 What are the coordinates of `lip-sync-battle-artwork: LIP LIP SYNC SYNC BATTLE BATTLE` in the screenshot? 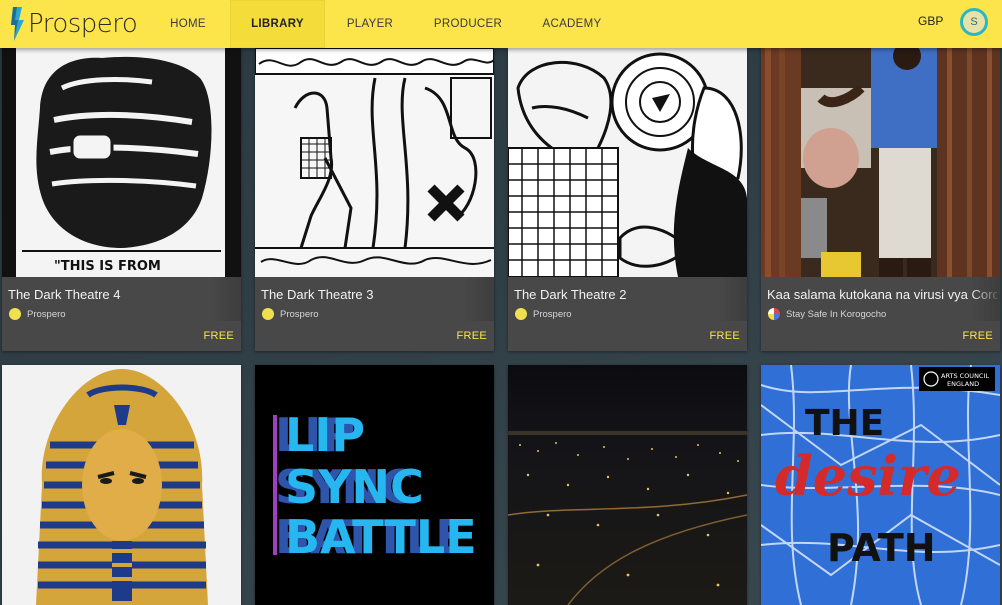 It's located at (374, 485).